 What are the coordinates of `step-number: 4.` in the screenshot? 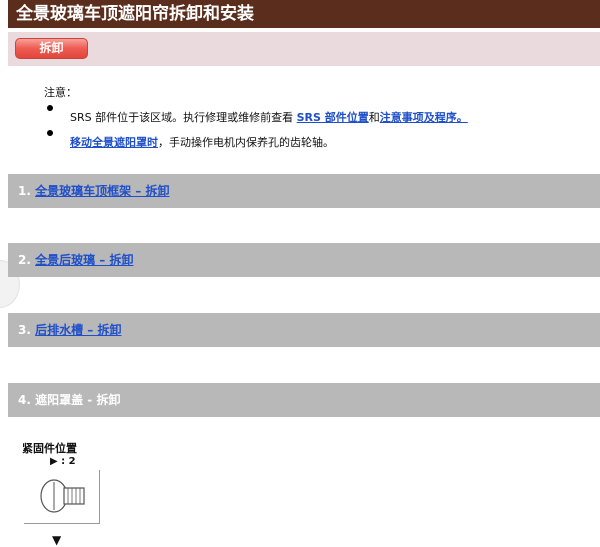 It's located at (24, 400).